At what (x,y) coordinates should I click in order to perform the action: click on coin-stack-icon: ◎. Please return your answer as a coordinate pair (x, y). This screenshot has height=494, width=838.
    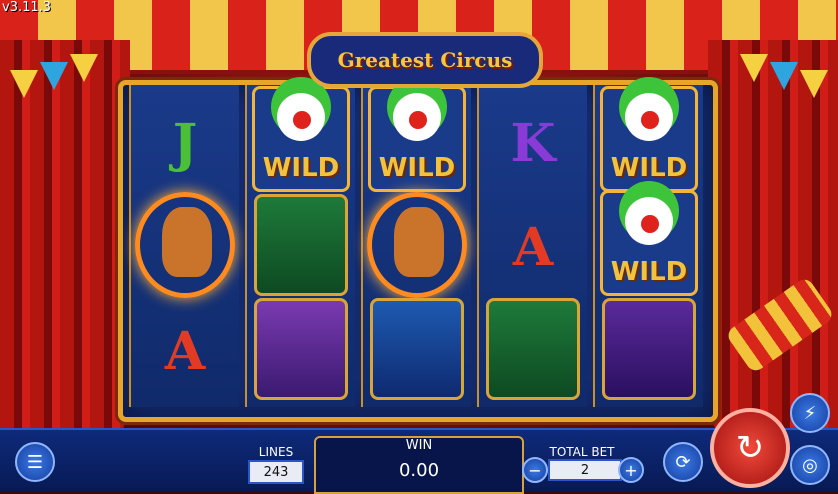
    Looking at the image, I should click on (810, 465).